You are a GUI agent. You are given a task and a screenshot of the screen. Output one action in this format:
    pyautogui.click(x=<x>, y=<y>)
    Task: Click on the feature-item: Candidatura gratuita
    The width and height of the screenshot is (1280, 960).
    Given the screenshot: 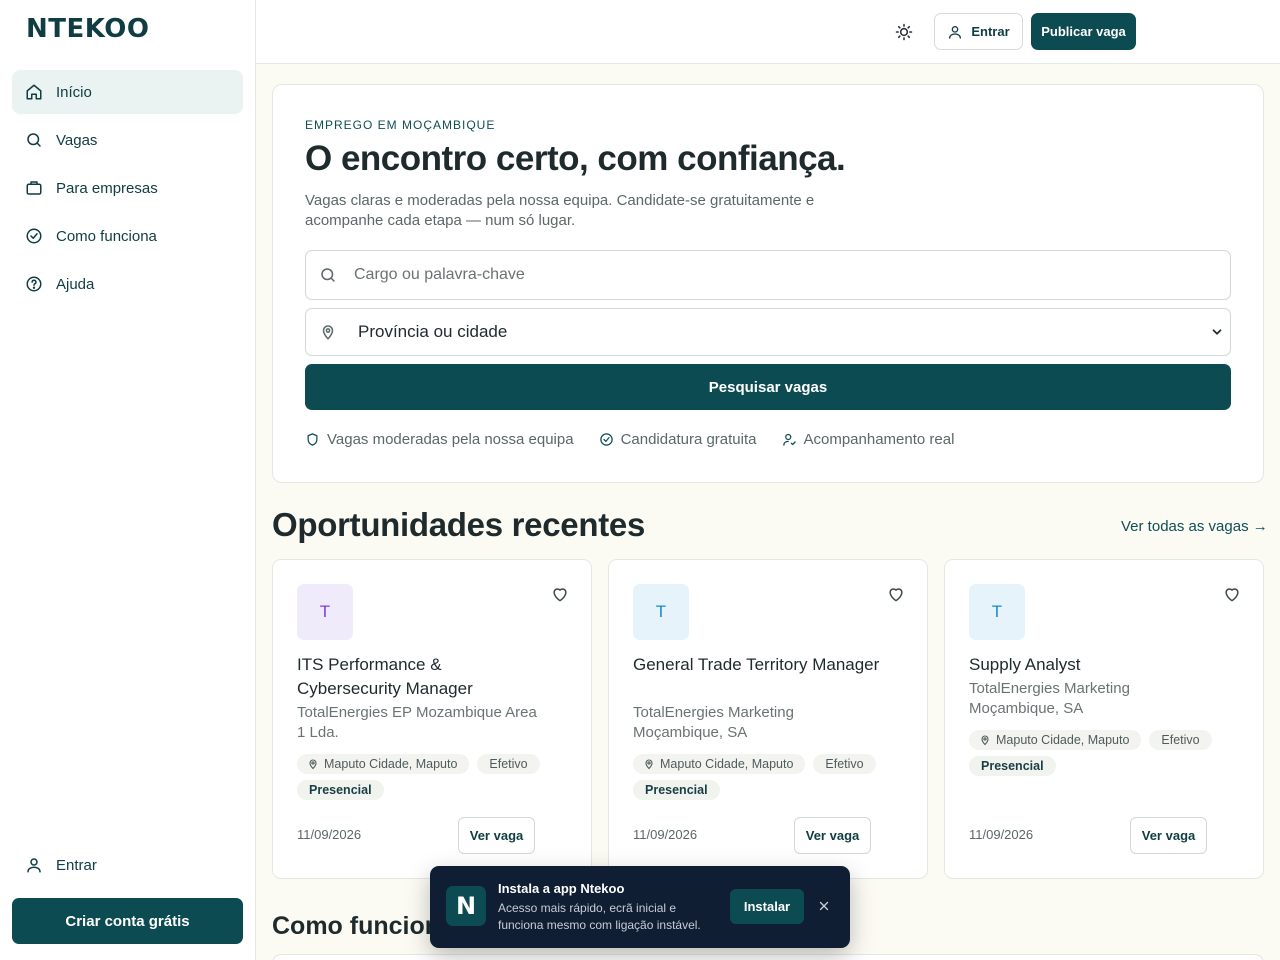 What is the action you would take?
    pyautogui.click(x=678, y=439)
    